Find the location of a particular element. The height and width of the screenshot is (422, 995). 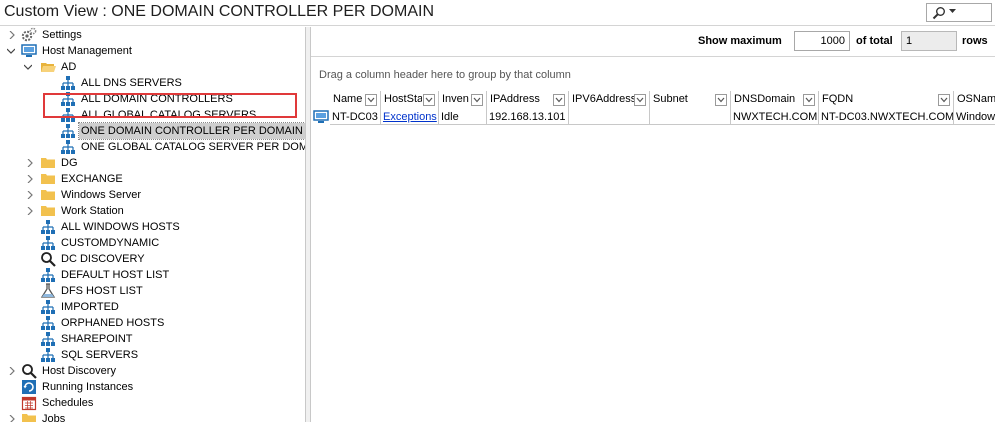

cell-dnsdomain: NWXTECH.COM is located at coordinates (775, 117).